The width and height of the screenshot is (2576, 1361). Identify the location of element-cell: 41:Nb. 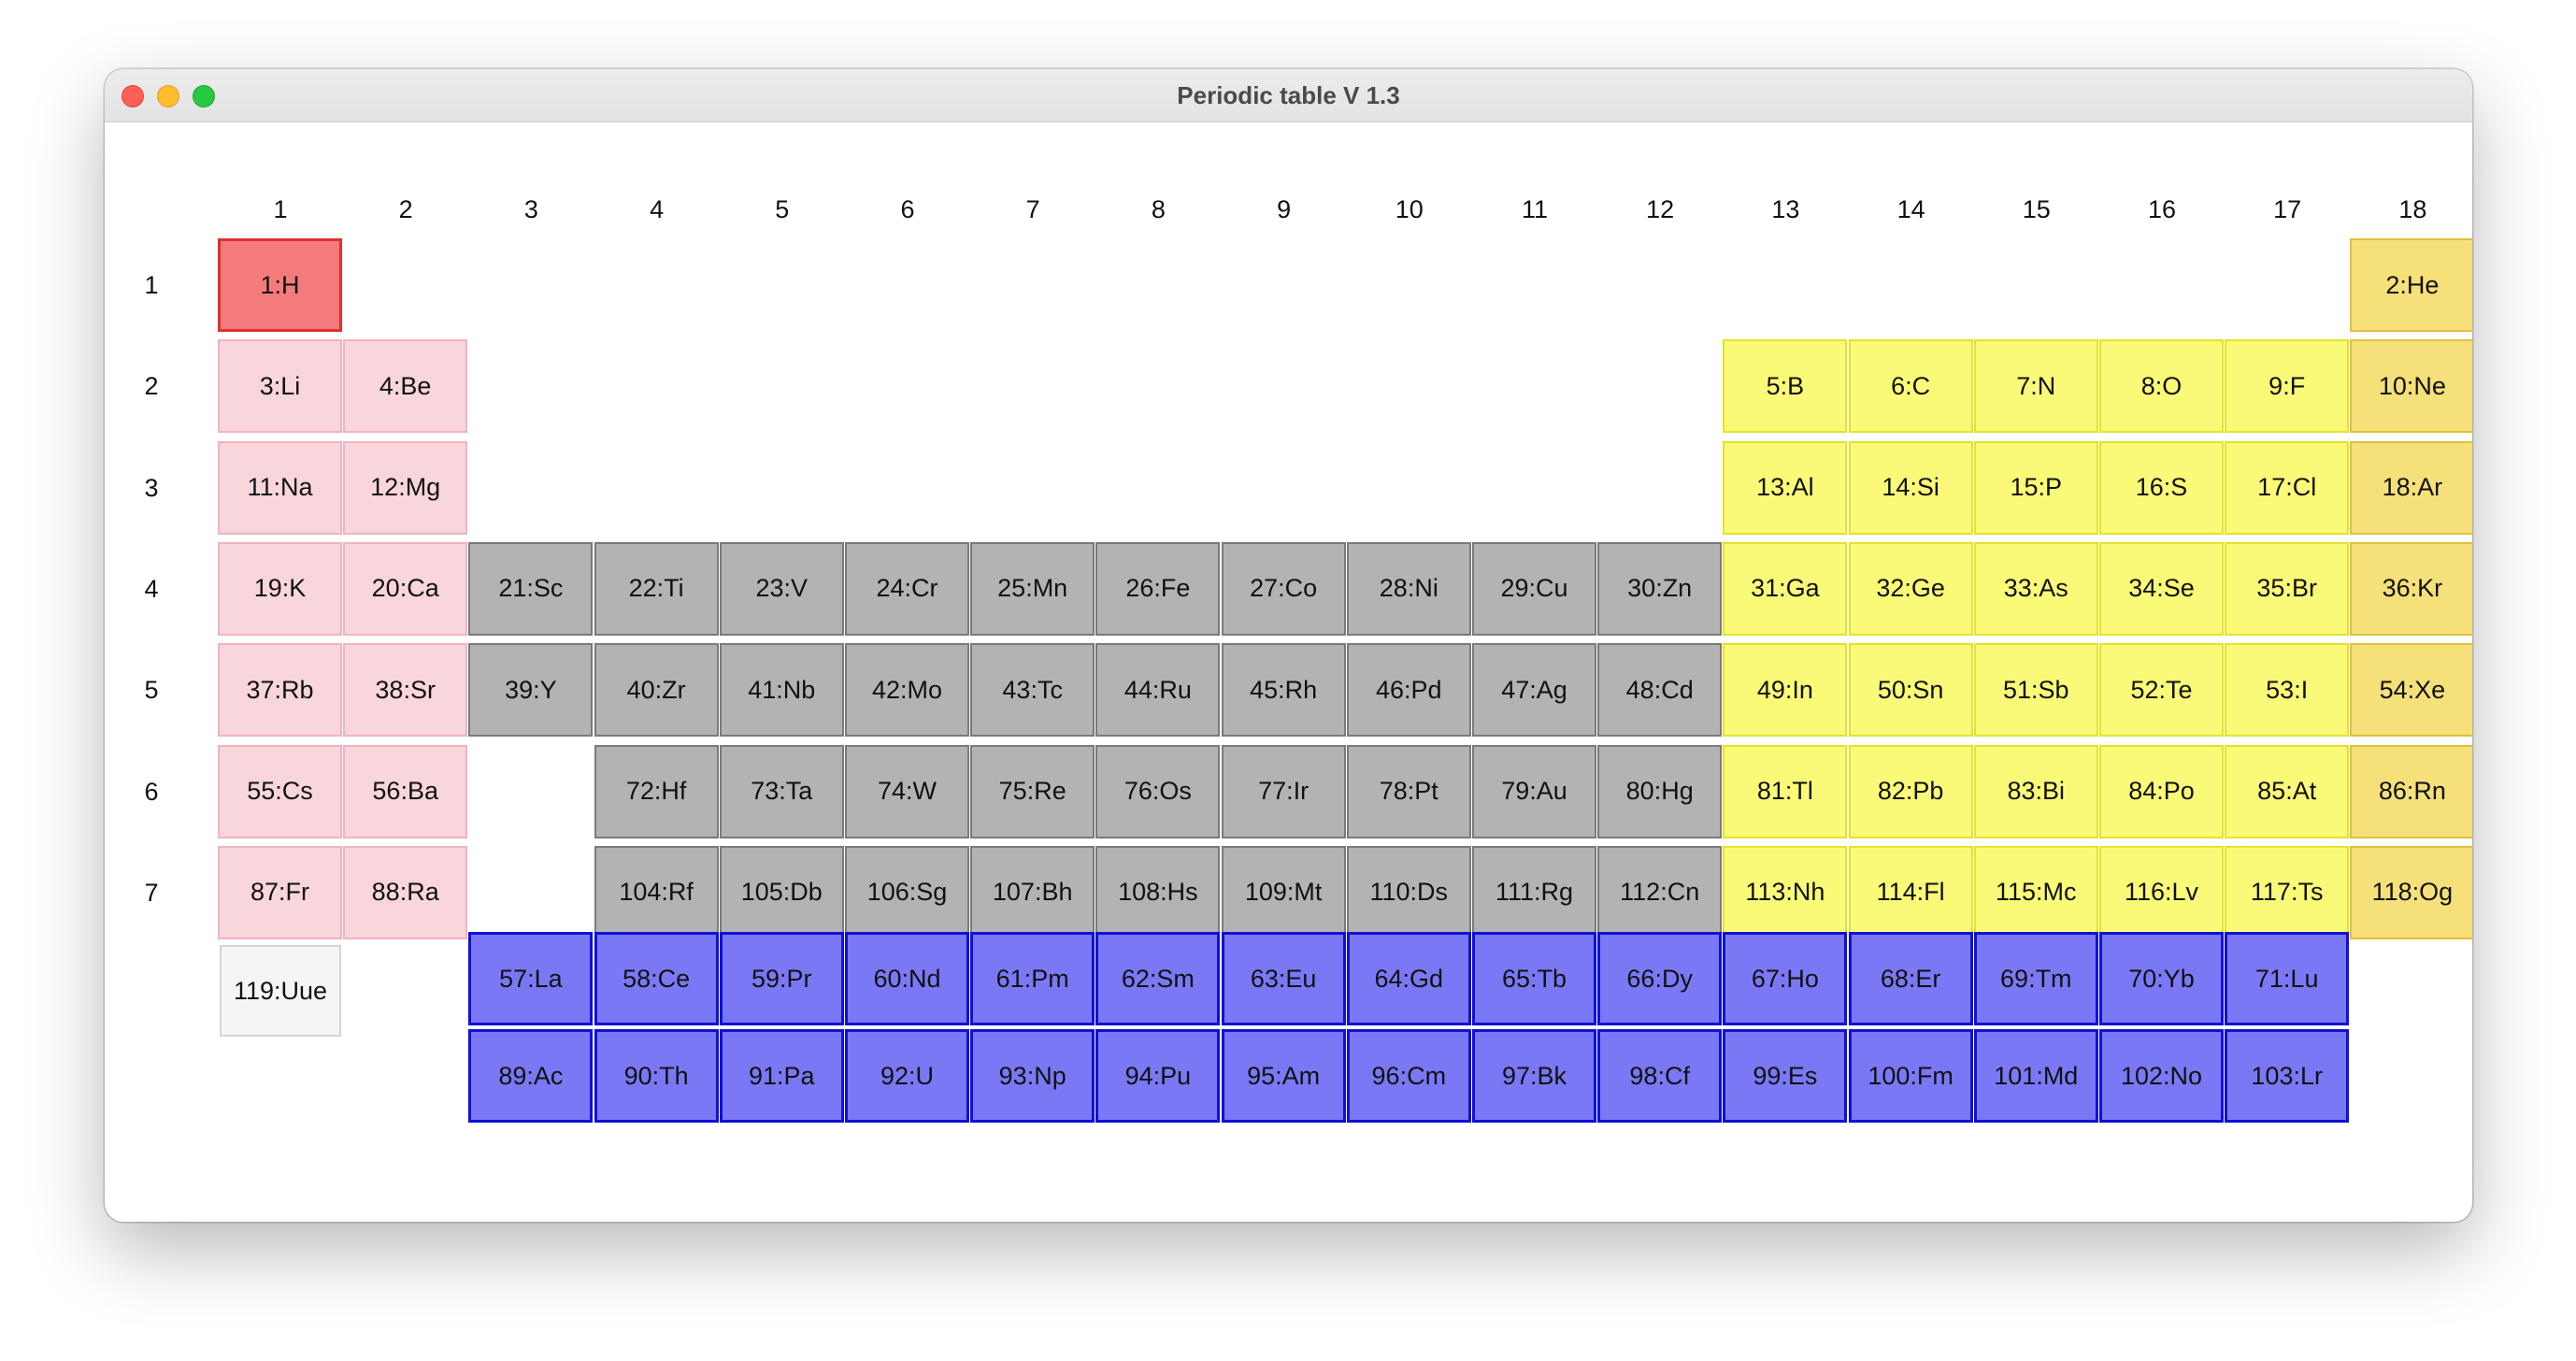
(781, 691).